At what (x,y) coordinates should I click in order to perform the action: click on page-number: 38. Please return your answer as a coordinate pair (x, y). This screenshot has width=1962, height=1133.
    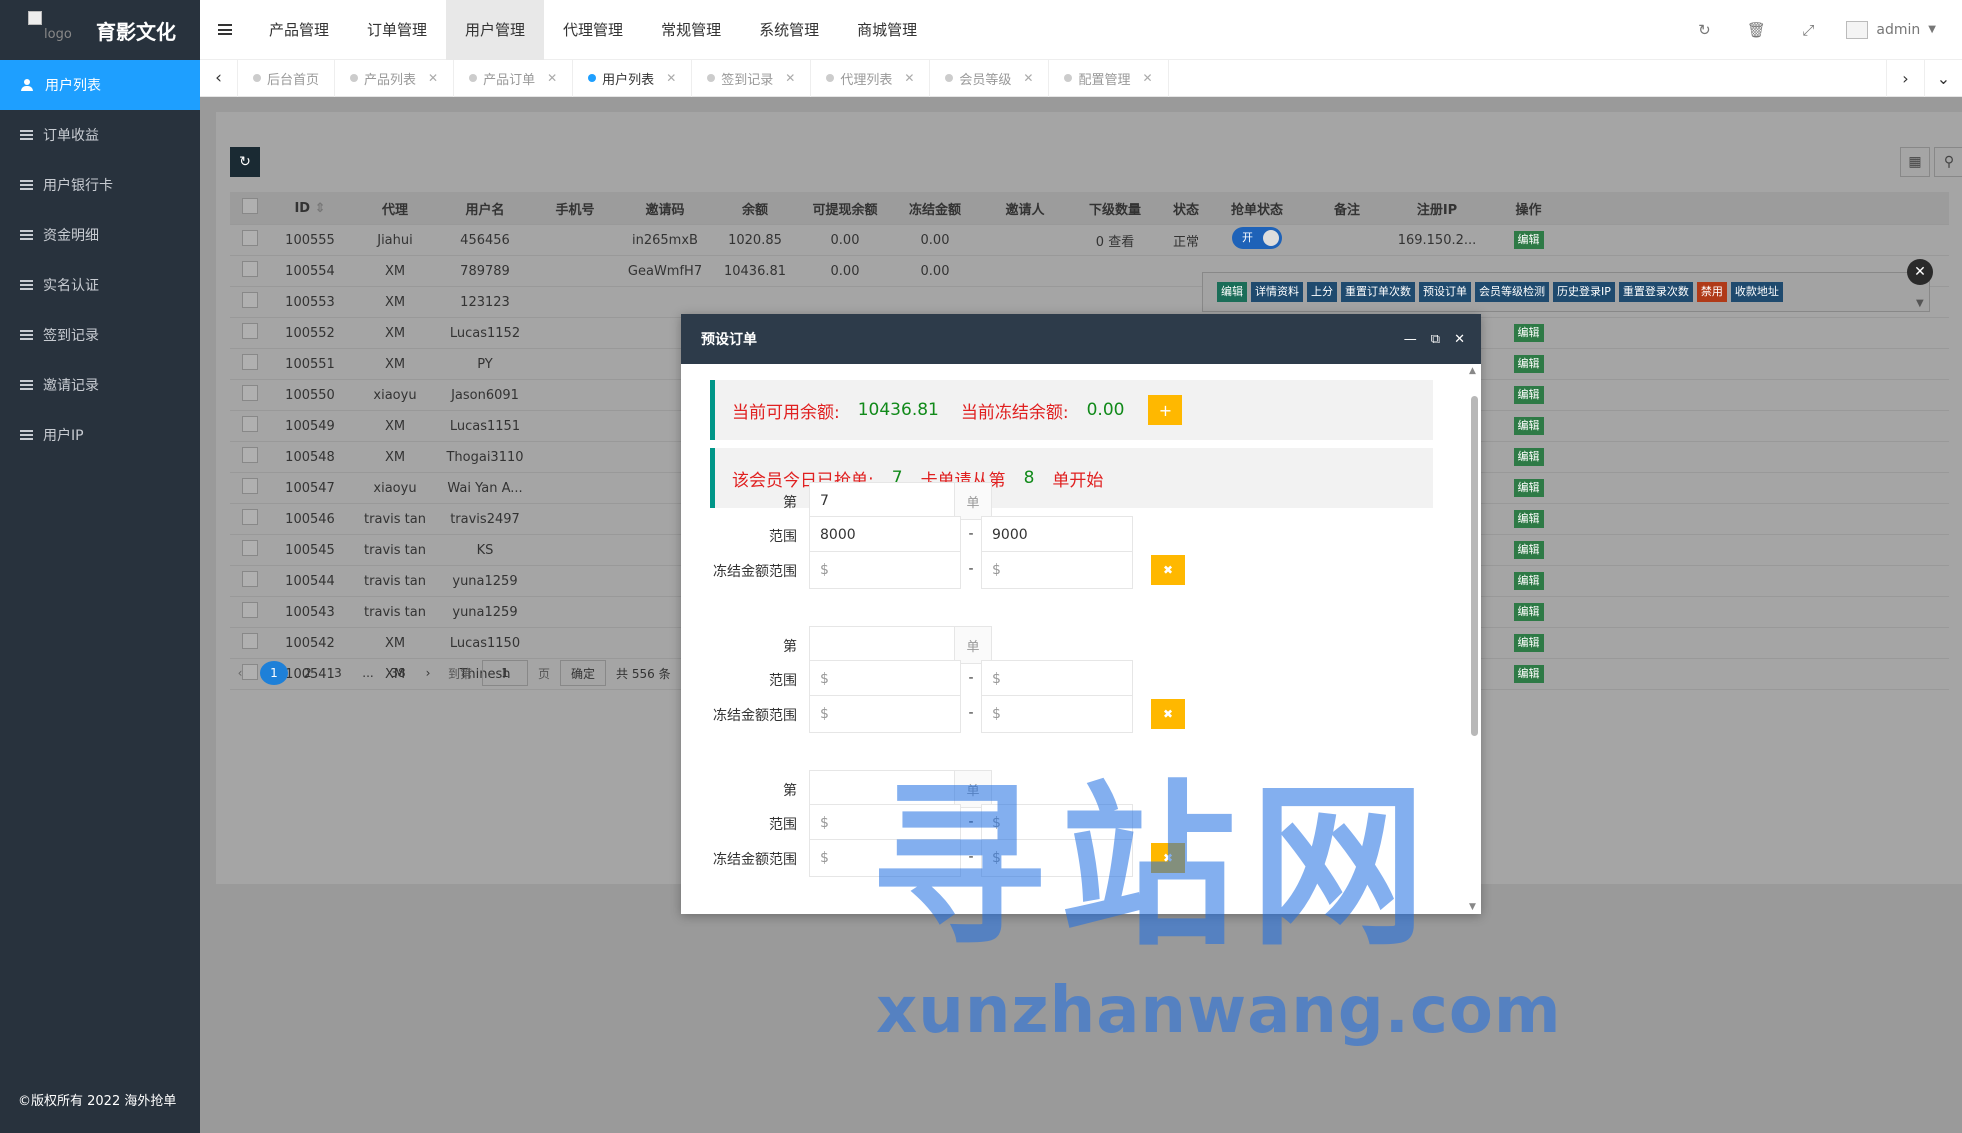
    Looking at the image, I should click on (398, 673).